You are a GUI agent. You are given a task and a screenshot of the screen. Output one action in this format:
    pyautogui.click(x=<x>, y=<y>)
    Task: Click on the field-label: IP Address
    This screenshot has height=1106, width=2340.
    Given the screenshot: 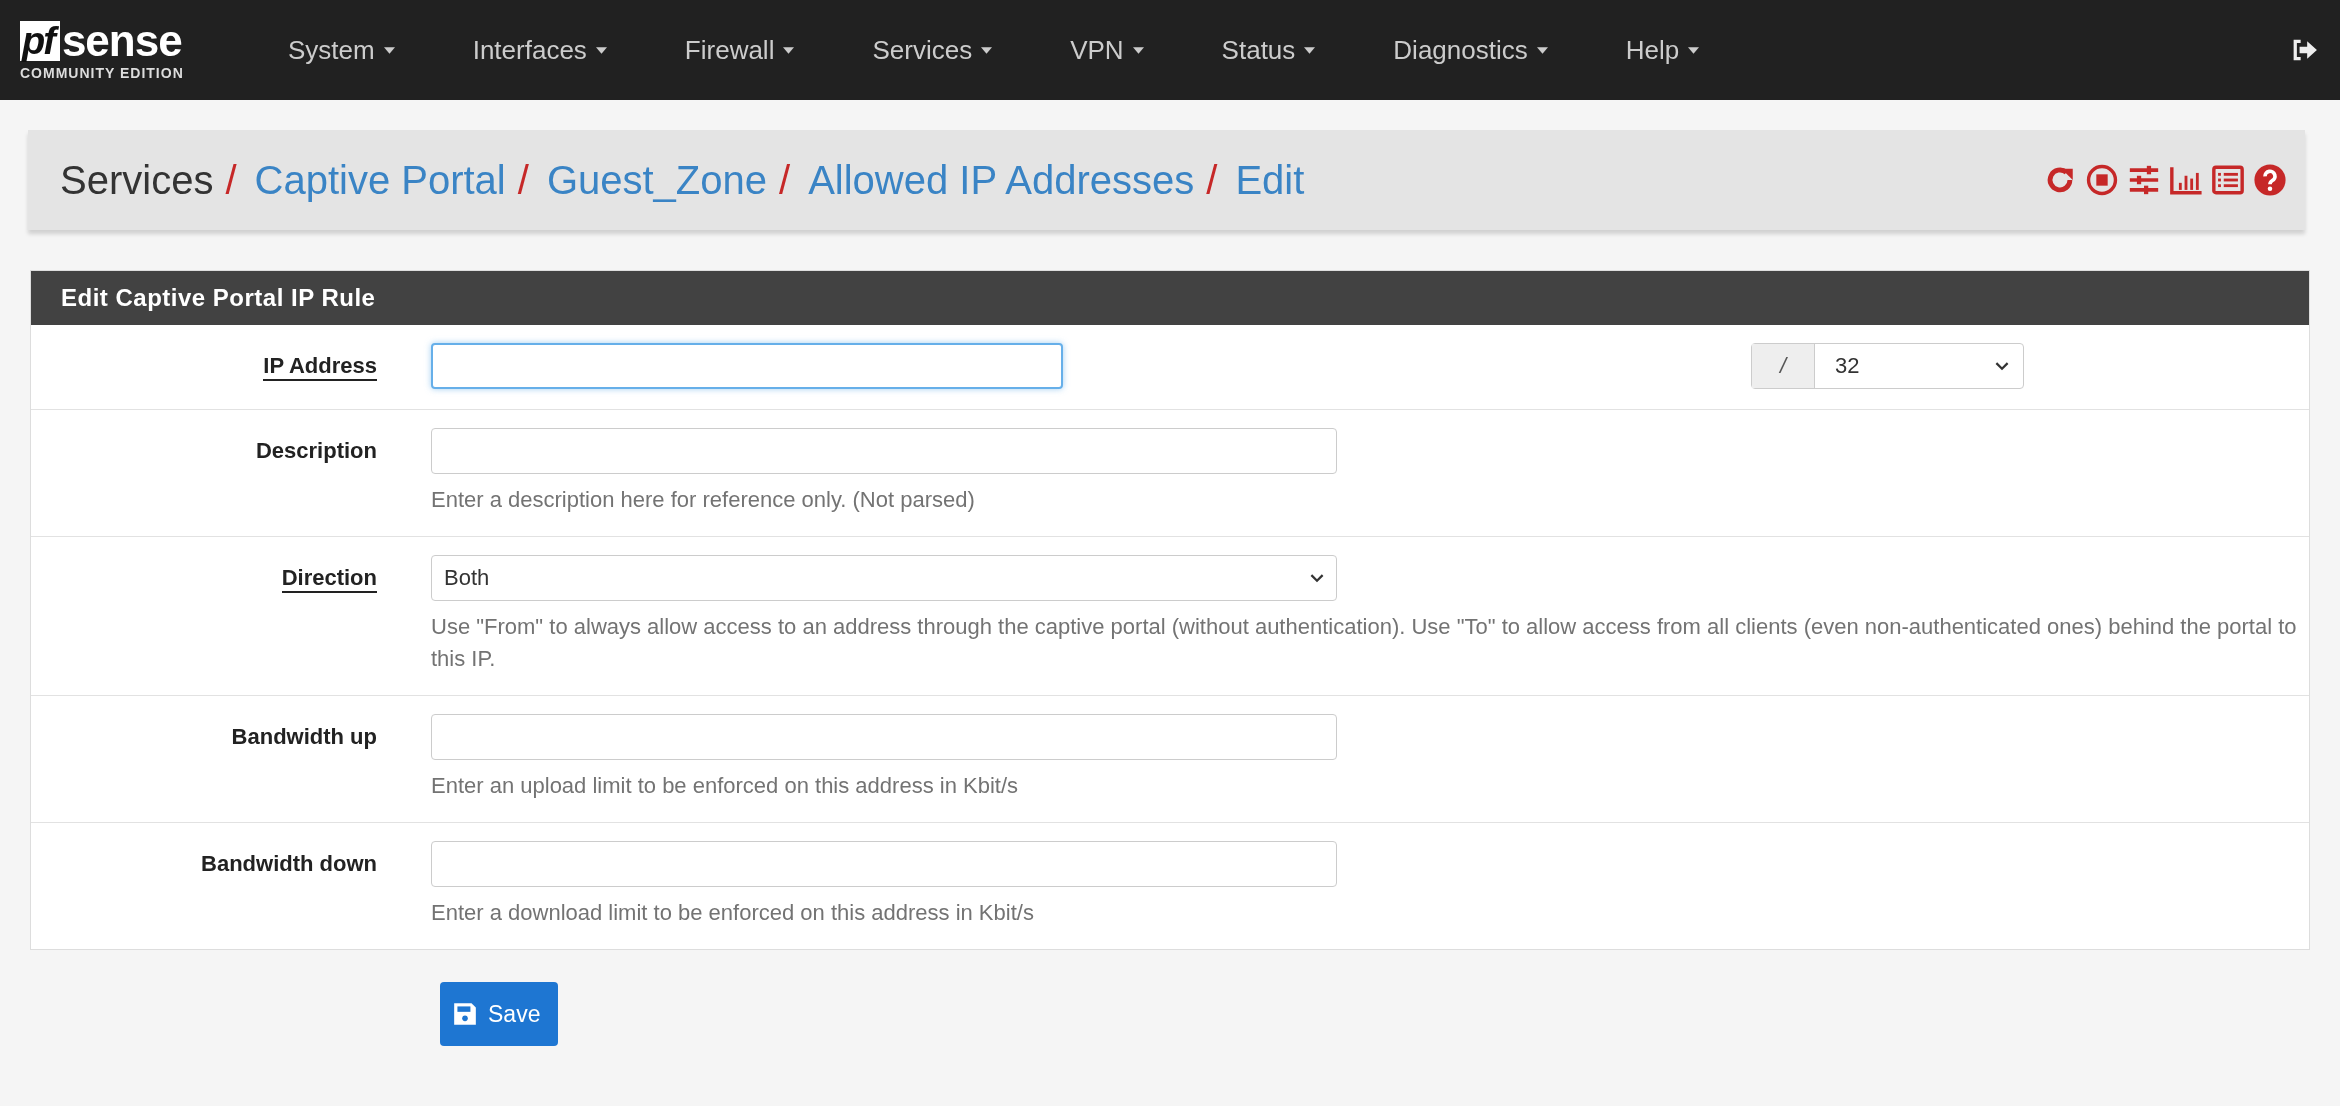 What is the action you would take?
    pyautogui.click(x=320, y=367)
    